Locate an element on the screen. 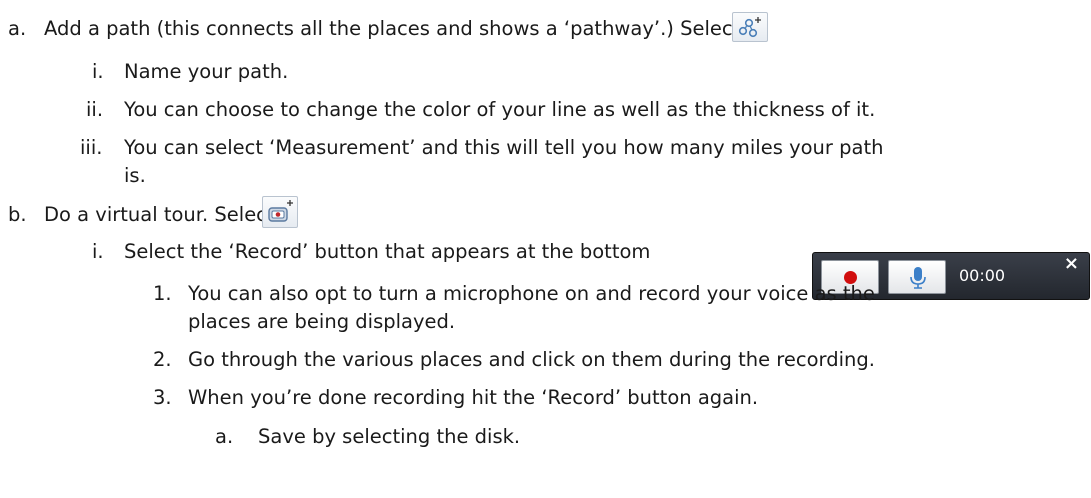  item-b-i-marker: i. is located at coordinates (98, 251).